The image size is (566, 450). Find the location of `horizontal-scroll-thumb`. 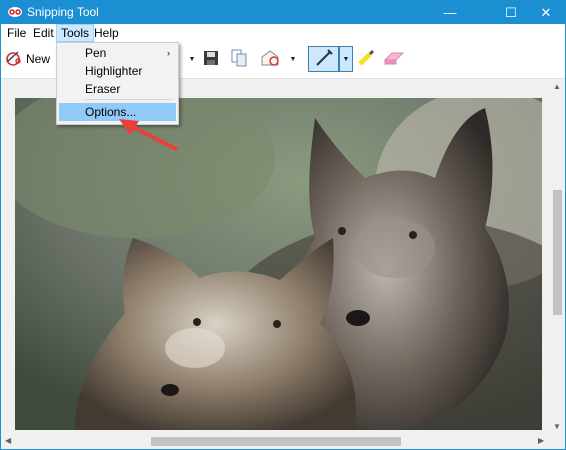

horizontal-scroll-thumb is located at coordinates (276, 441).